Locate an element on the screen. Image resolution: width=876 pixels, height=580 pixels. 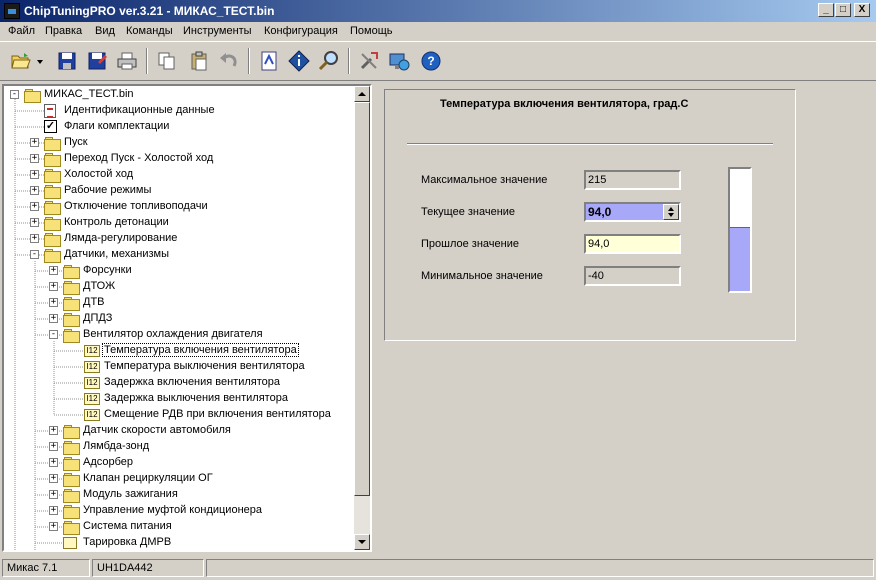
checkbox-icon: ✓ is located at coordinates (50, 126).